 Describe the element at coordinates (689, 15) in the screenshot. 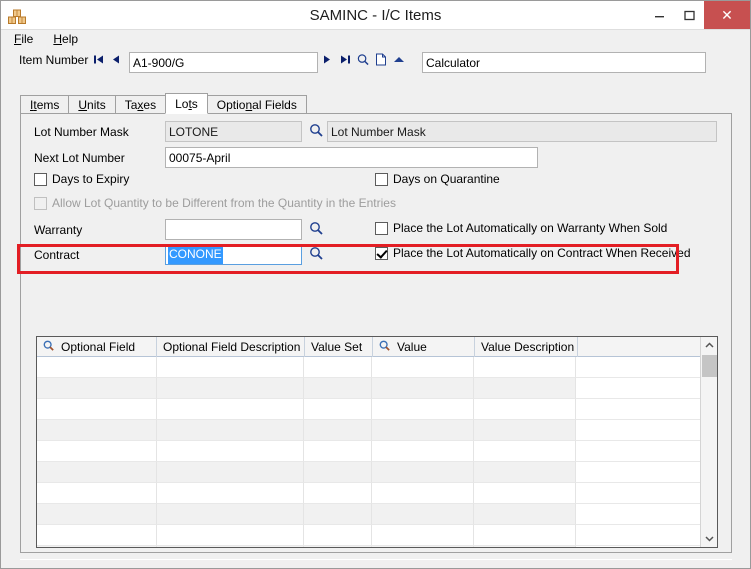

I see `maximize-button` at that location.